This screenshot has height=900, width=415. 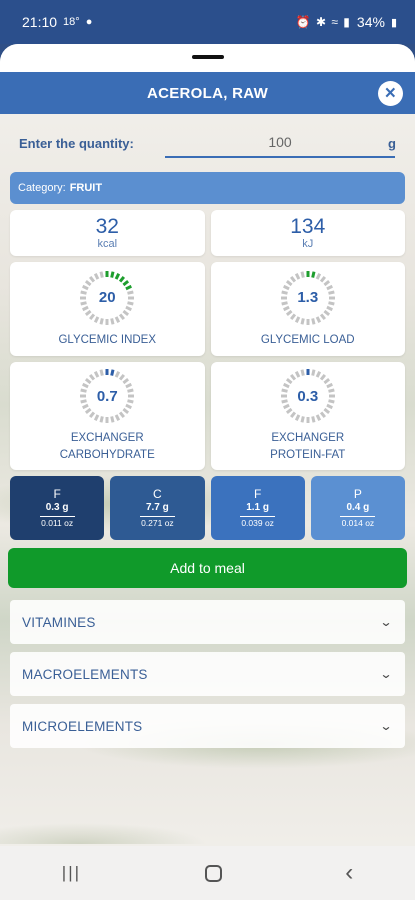 I want to click on glycemic-load-card: 1.3 GLYCEMIC LOAD, so click(x=307, y=309).